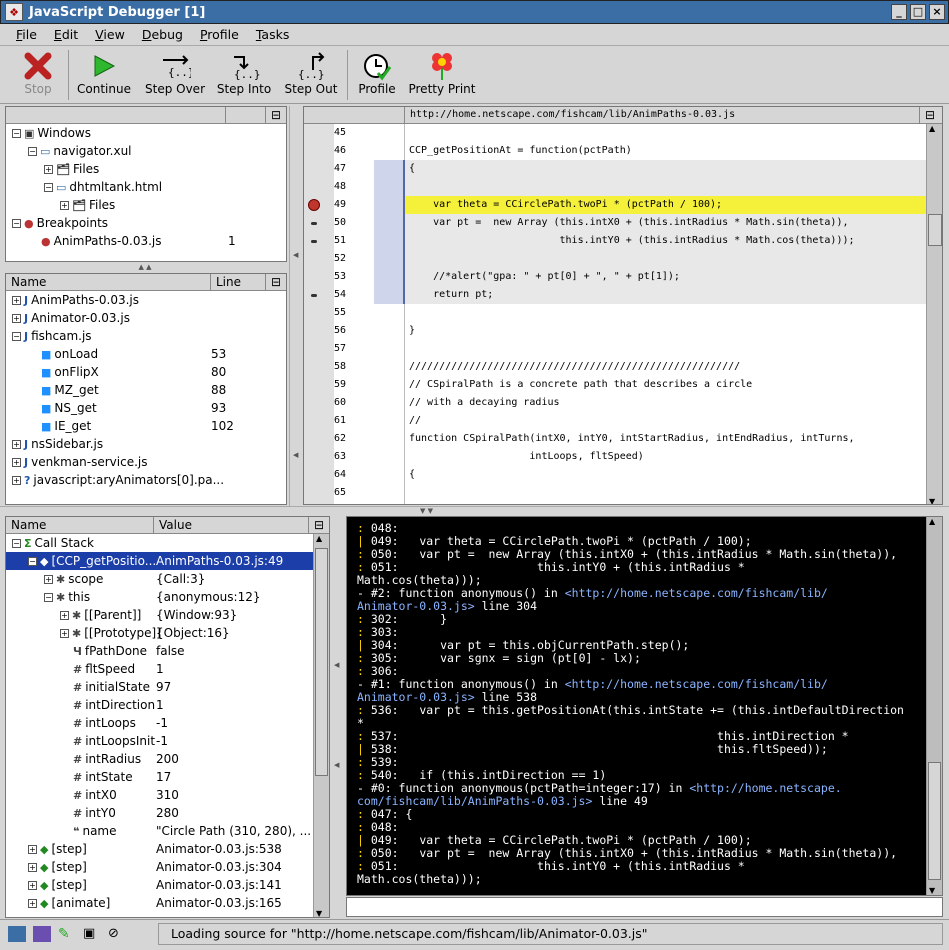  I want to click on stack-item-row: # intY0 280, so click(119, 813).